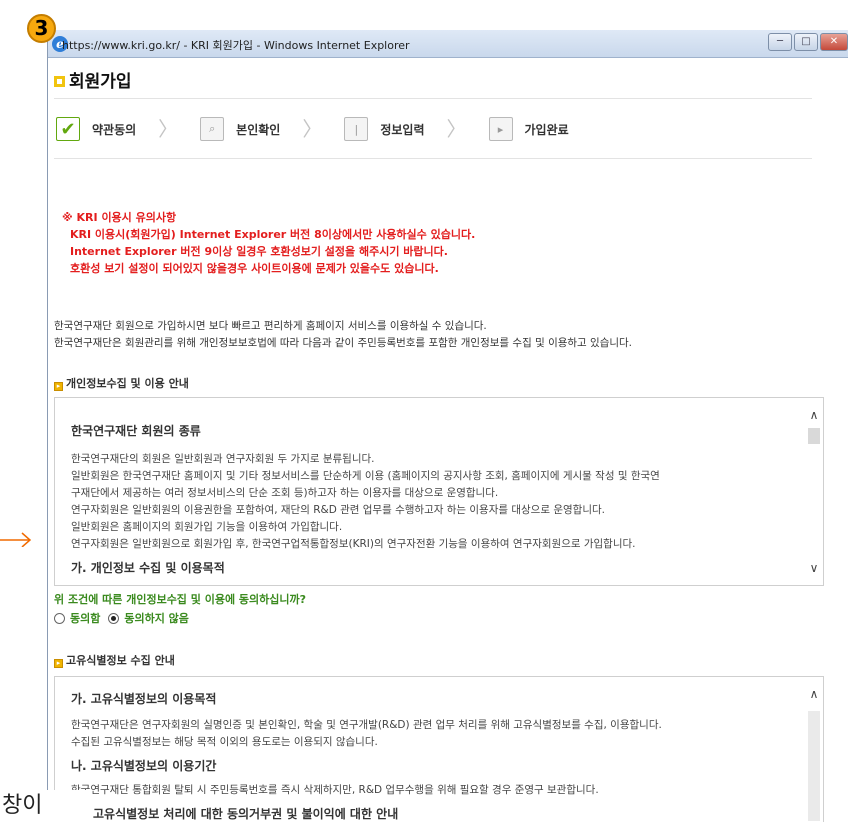 Image resolution: width=848 pixels, height=822 pixels. Describe the element at coordinates (814, 568) in the screenshot. I see `scroll-down-icon: ∨` at that location.